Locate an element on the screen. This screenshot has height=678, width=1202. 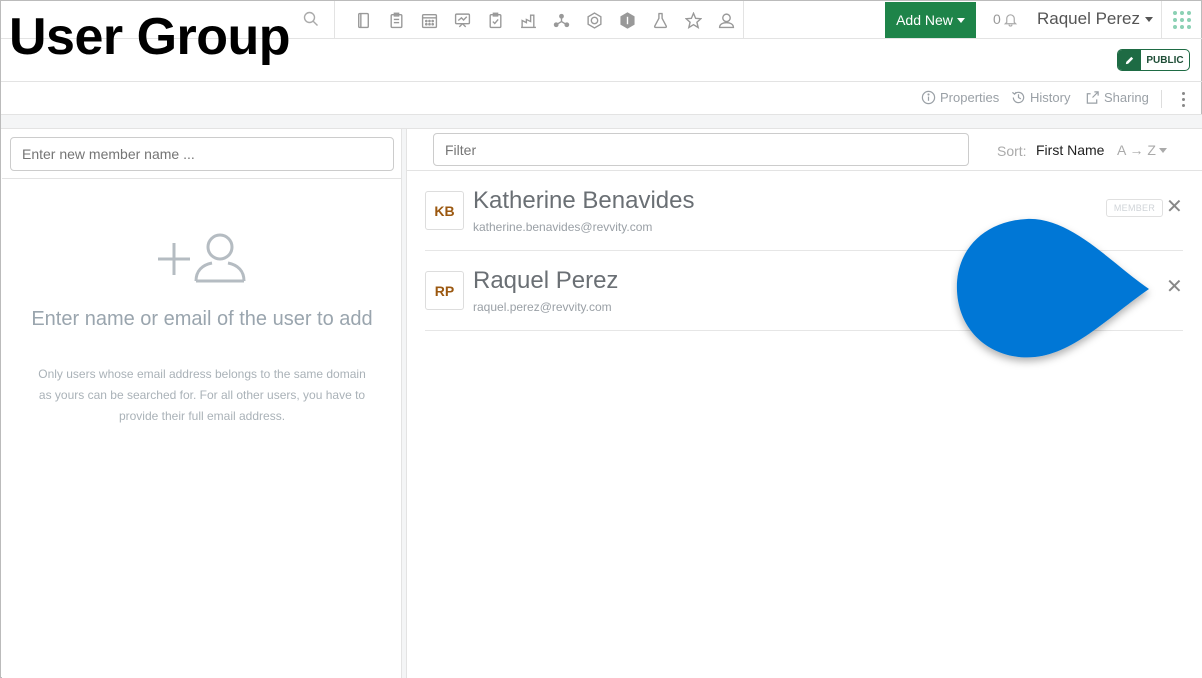
empty-state-title: Enter name or email of the user to add is located at coordinates (202, 319).